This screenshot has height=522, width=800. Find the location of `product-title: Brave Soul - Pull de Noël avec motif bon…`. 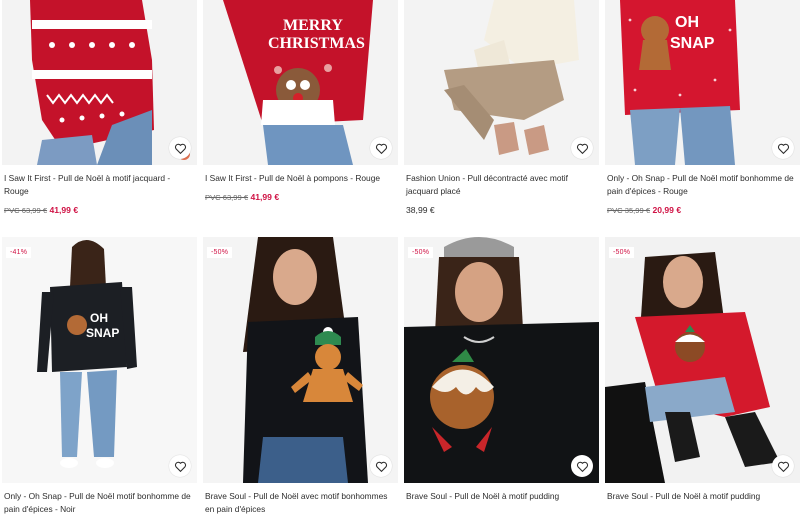

product-title: Brave Soul - Pull de Noël avec motif bon… is located at coordinates (301, 503).